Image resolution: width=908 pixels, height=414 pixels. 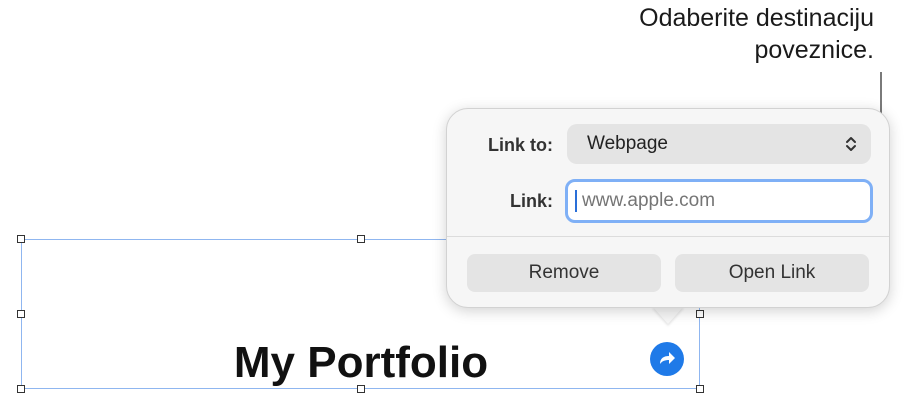 I want to click on link-to-label: Link to:, so click(x=520, y=145).